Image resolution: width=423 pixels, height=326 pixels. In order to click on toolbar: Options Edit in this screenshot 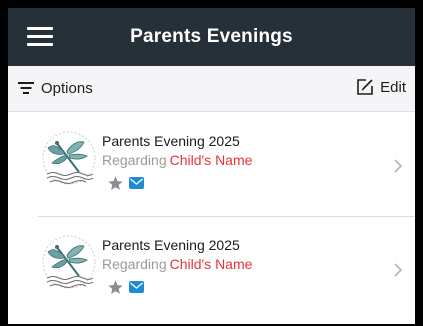, I will do `click(211, 89)`.